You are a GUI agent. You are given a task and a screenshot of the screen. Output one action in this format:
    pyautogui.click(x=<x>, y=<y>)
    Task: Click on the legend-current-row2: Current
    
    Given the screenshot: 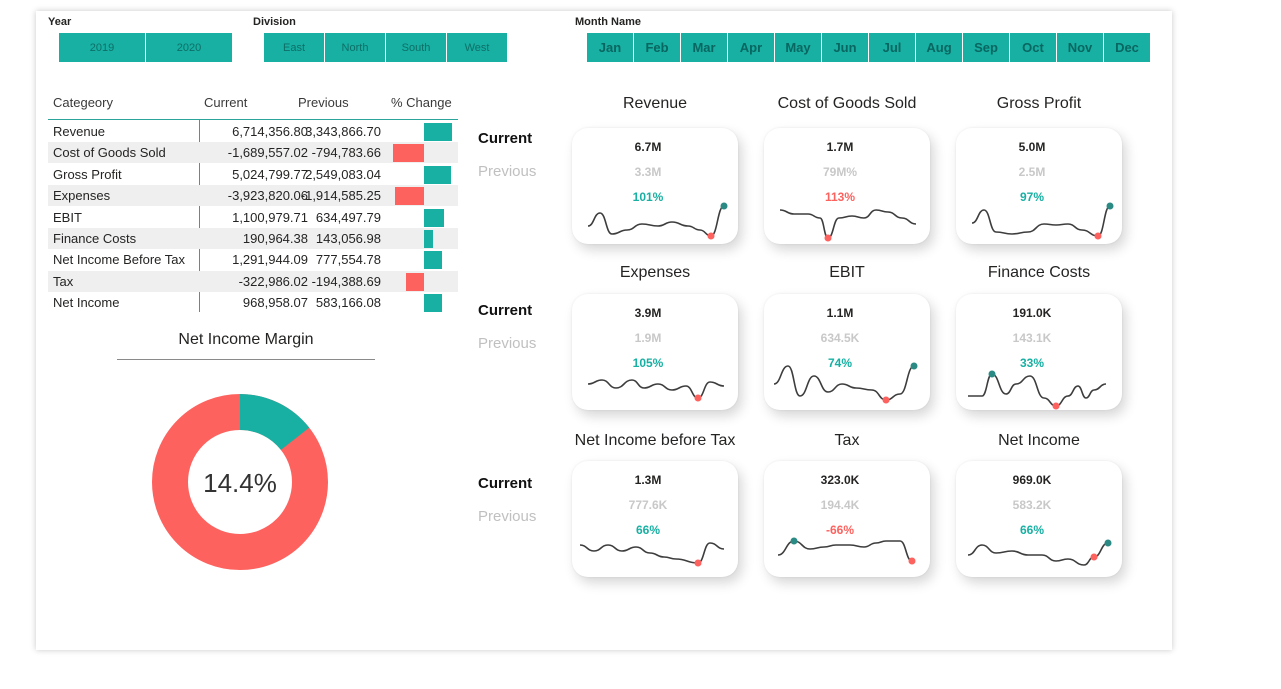 What is the action you would take?
    pyautogui.click(x=505, y=310)
    